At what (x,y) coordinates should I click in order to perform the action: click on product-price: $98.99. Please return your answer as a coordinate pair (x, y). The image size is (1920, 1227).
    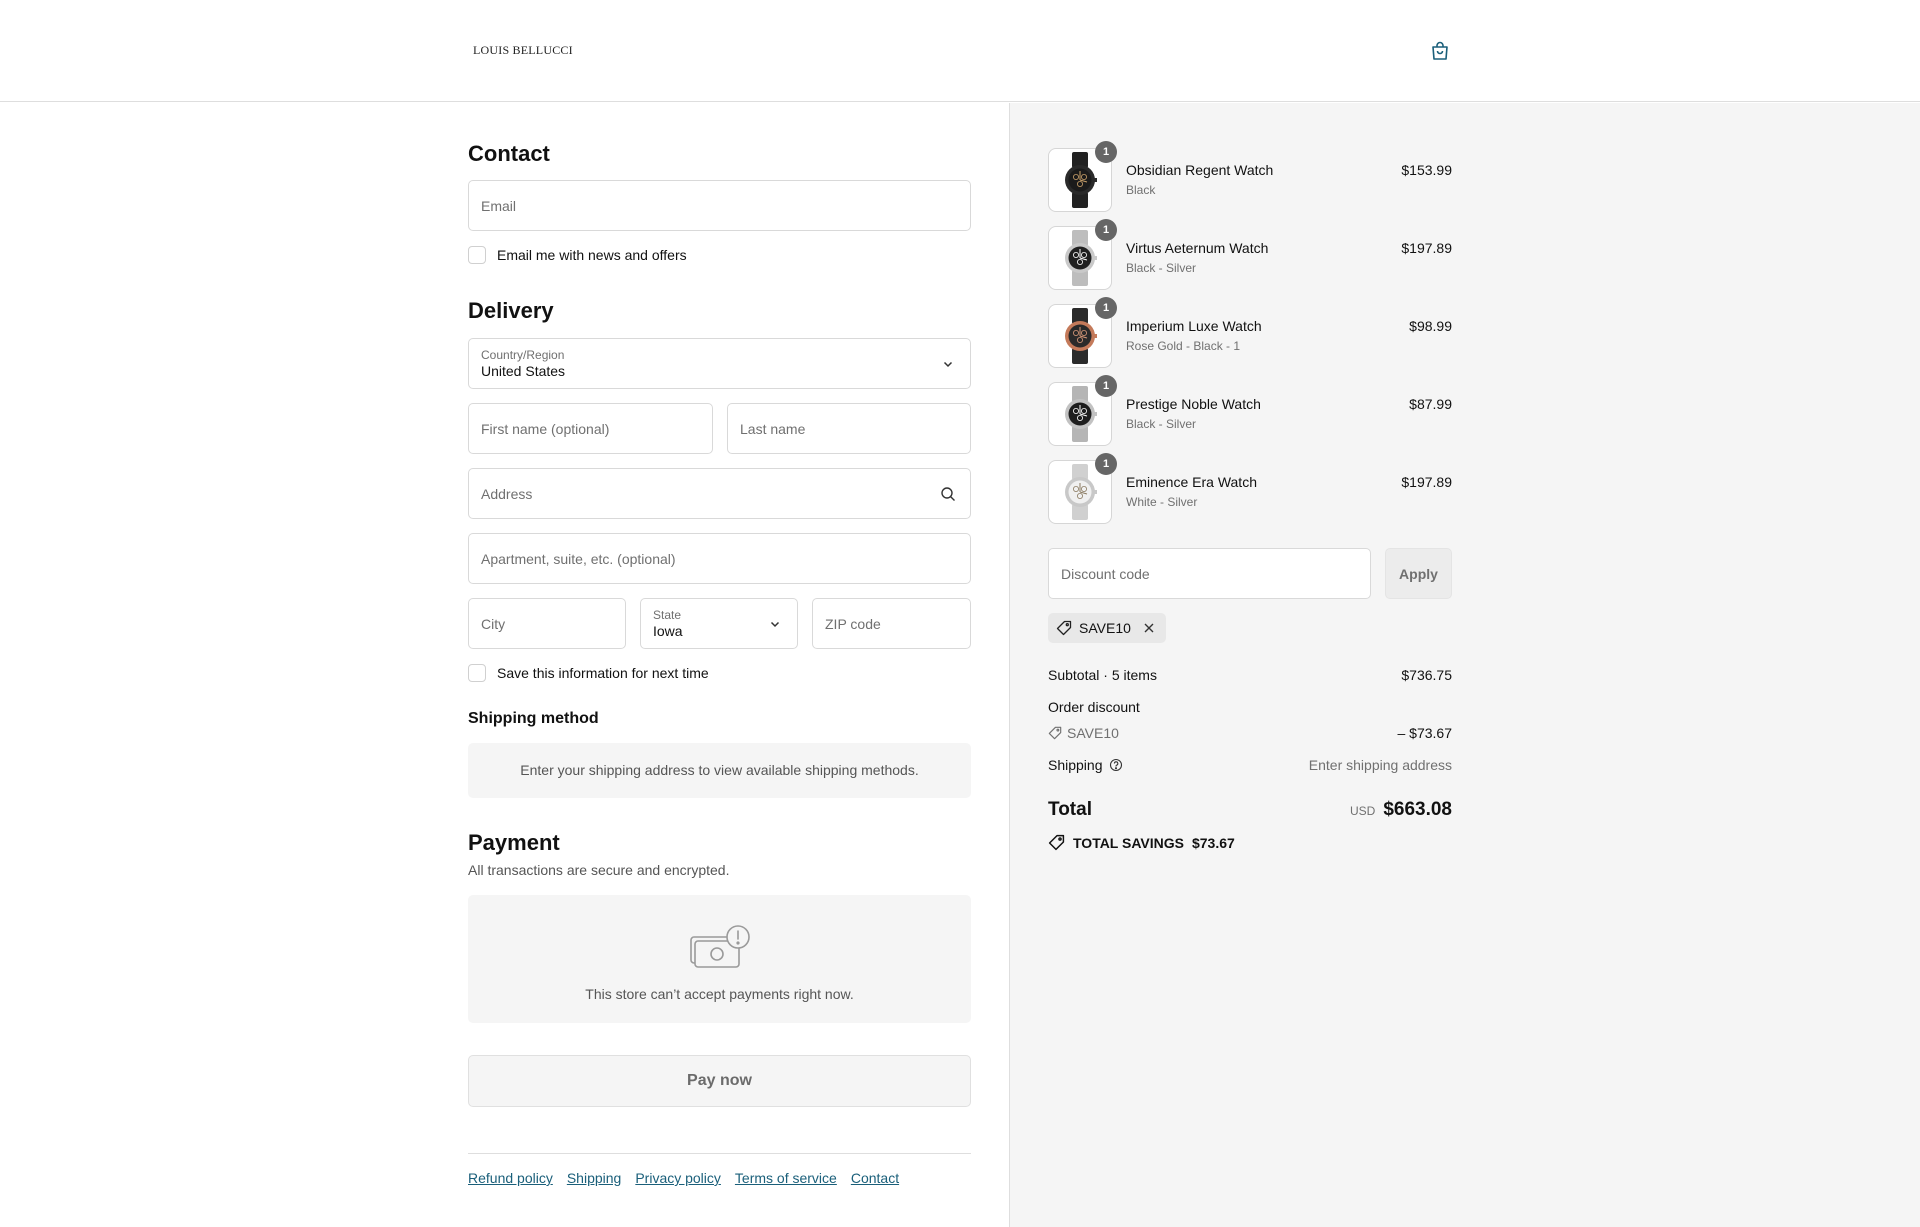
    Looking at the image, I should click on (1430, 326).